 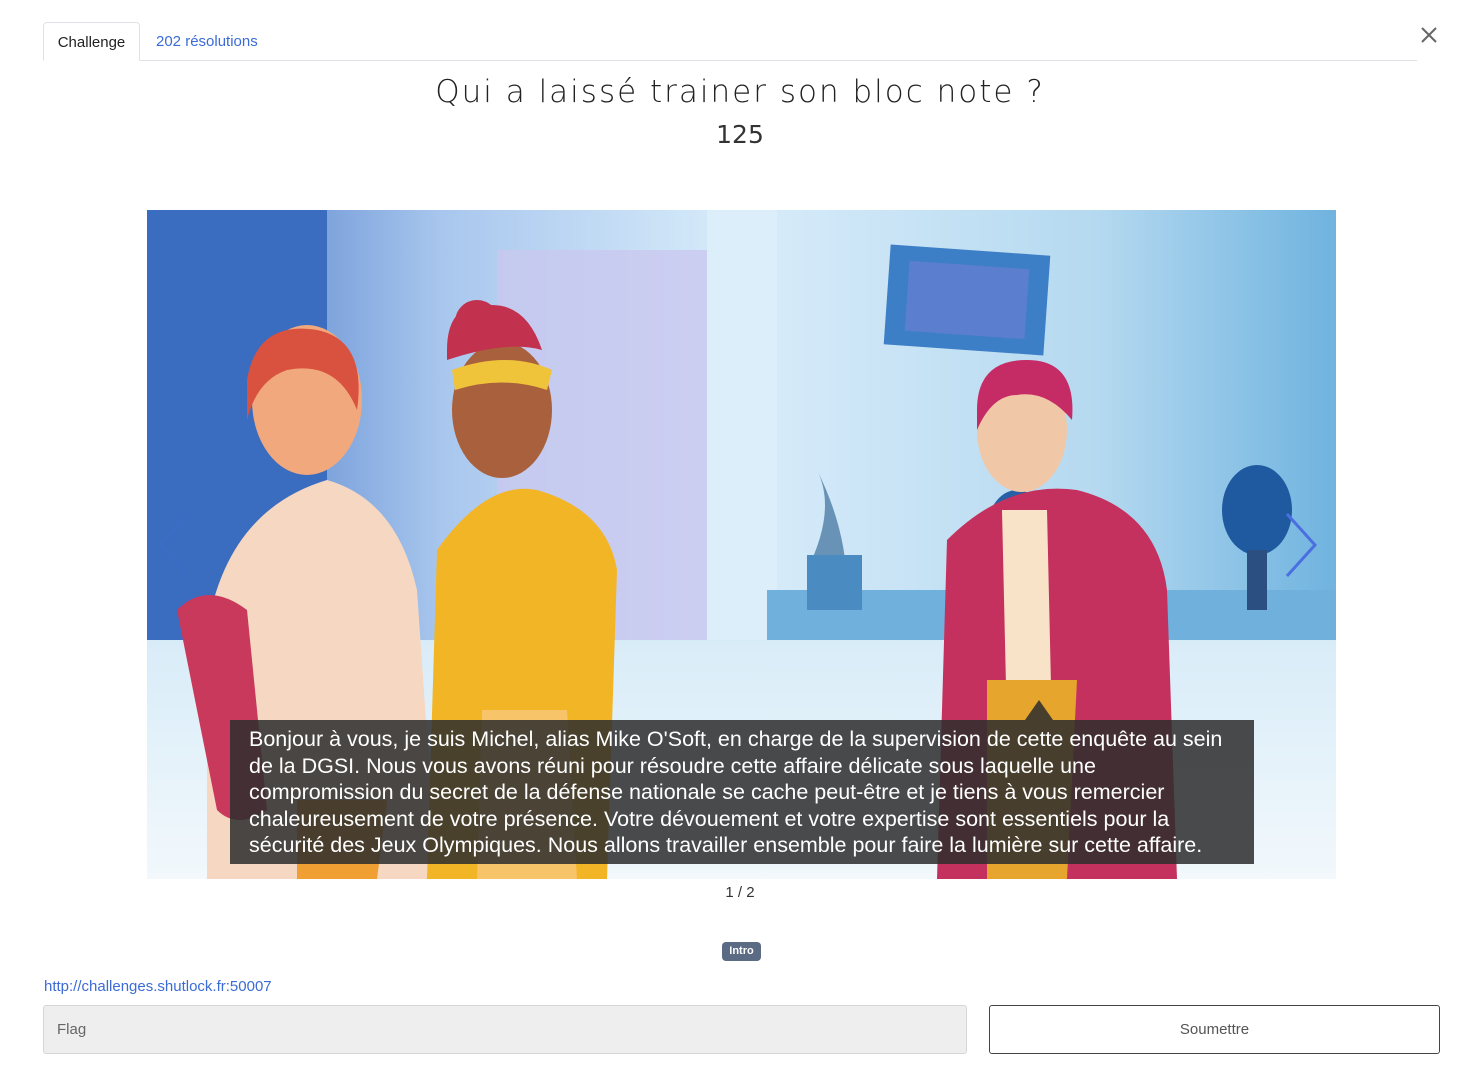 I want to click on challenge-link: http://challenges.shutlock.fr:50007, so click(x=158, y=986).